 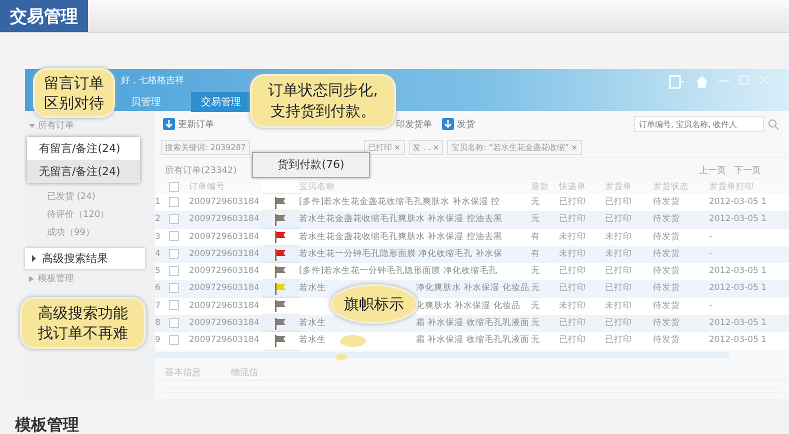 What do you see at coordinates (421, 147) in the screenshot?
I see `filter-chip-label: 发 . .` at bounding box center [421, 147].